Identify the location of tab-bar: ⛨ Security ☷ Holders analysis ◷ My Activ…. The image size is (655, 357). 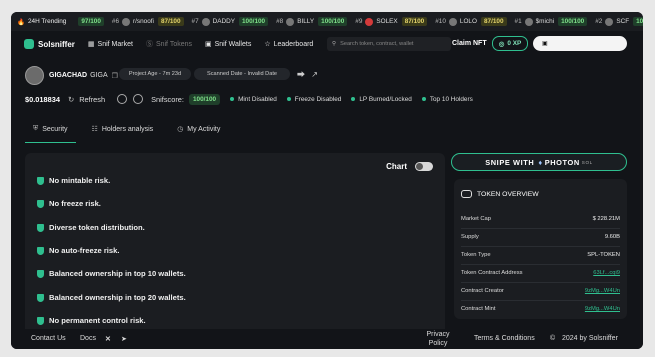
(130, 131).